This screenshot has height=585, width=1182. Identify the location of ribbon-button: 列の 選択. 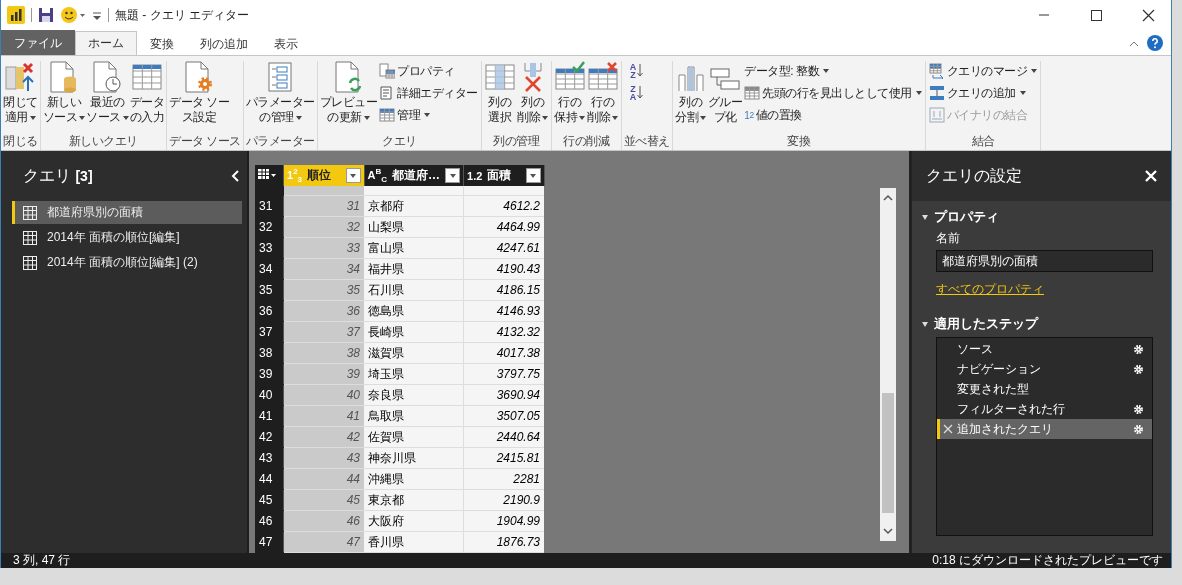
(499, 97).